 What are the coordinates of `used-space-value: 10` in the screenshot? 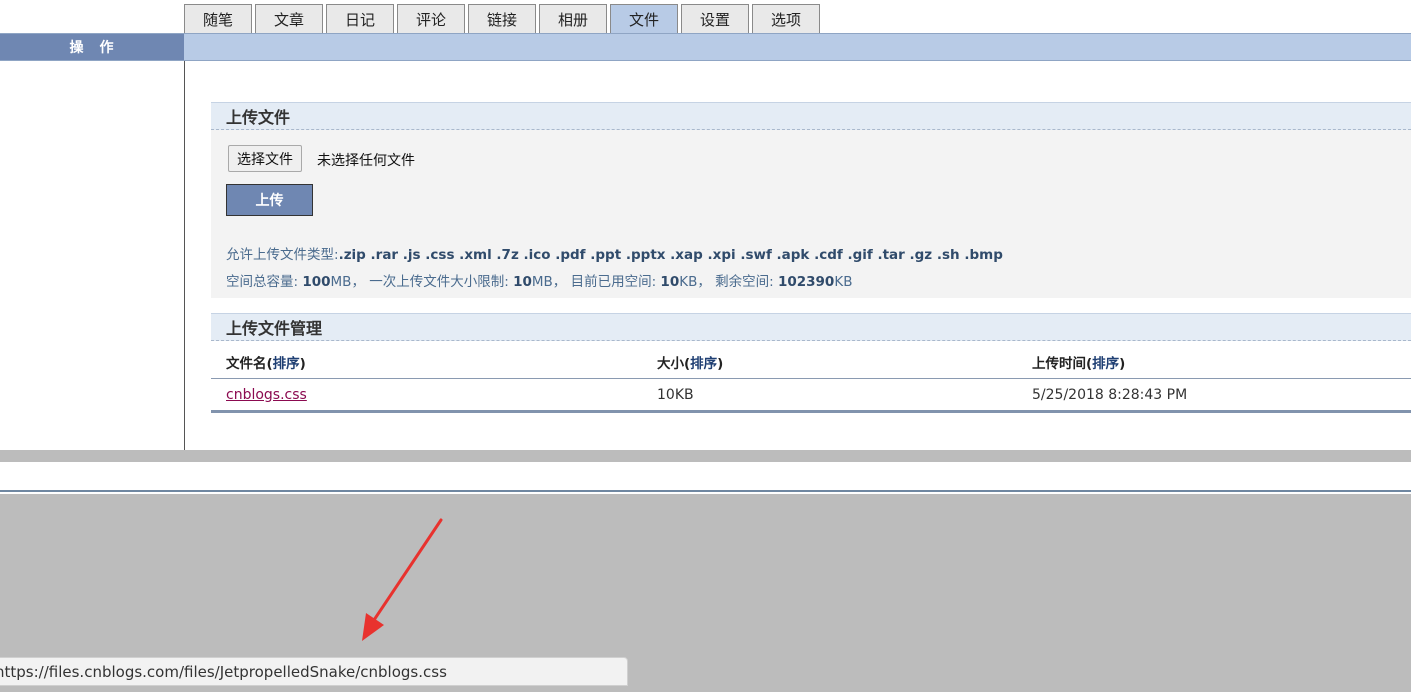 It's located at (670, 282).